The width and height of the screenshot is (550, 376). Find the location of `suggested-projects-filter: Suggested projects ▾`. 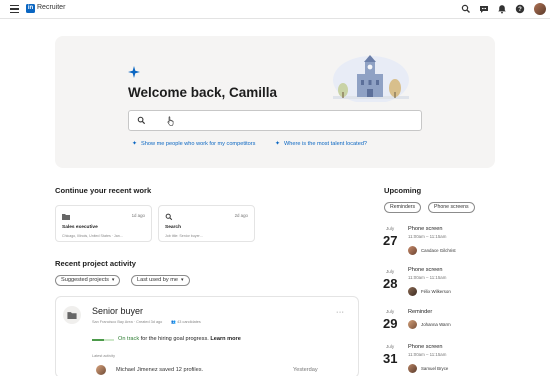

suggested-projects-filter: Suggested projects ▾ is located at coordinates (88, 280).